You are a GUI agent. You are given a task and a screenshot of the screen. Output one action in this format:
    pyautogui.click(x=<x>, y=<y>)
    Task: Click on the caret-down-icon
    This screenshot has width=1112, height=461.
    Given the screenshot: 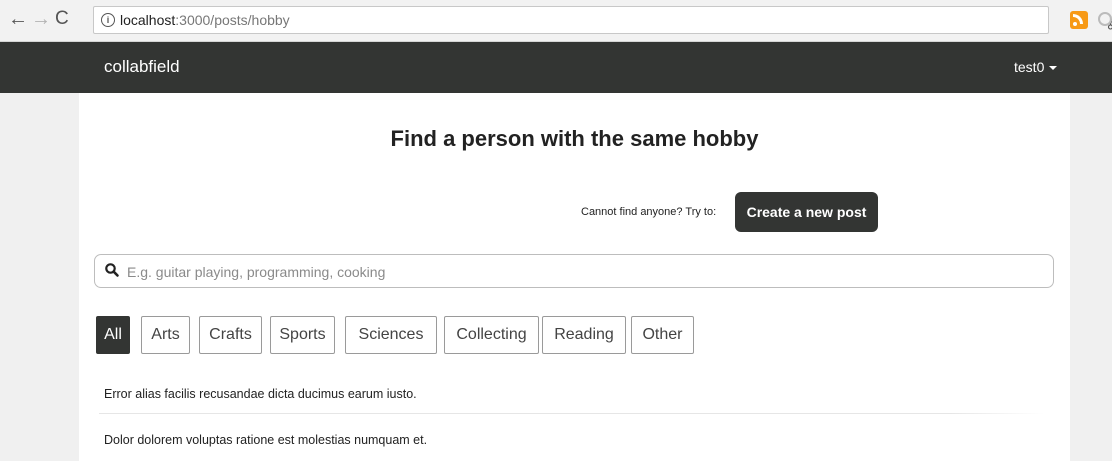 What is the action you would take?
    pyautogui.click(x=1053, y=68)
    